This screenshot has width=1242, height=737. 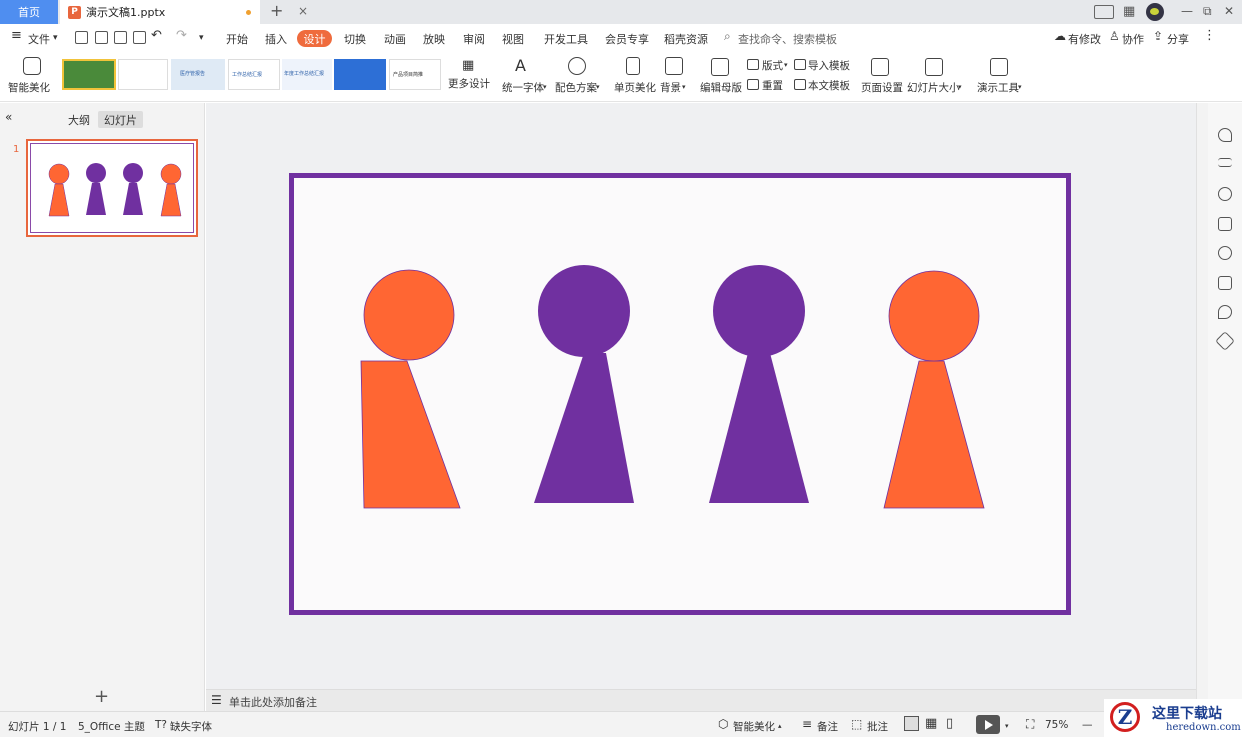 I want to click on sorter-view-icon: ▦, so click(x=931, y=723).